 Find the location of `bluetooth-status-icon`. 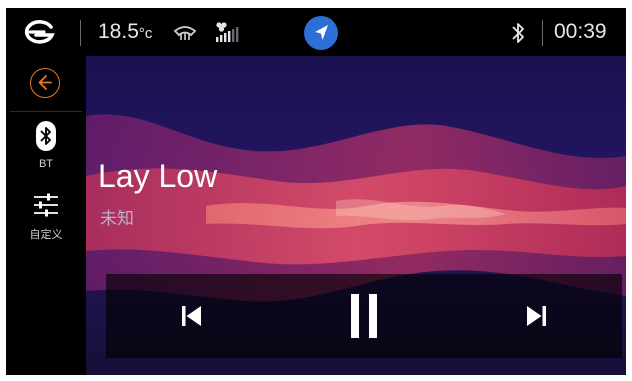

bluetooth-status-icon is located at coordinates (518, 33).